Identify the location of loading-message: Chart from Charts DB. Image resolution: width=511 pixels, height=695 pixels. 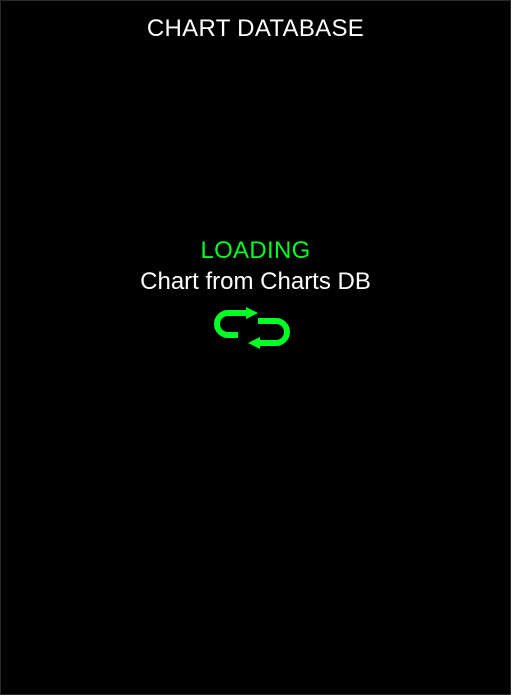
(255, 281).